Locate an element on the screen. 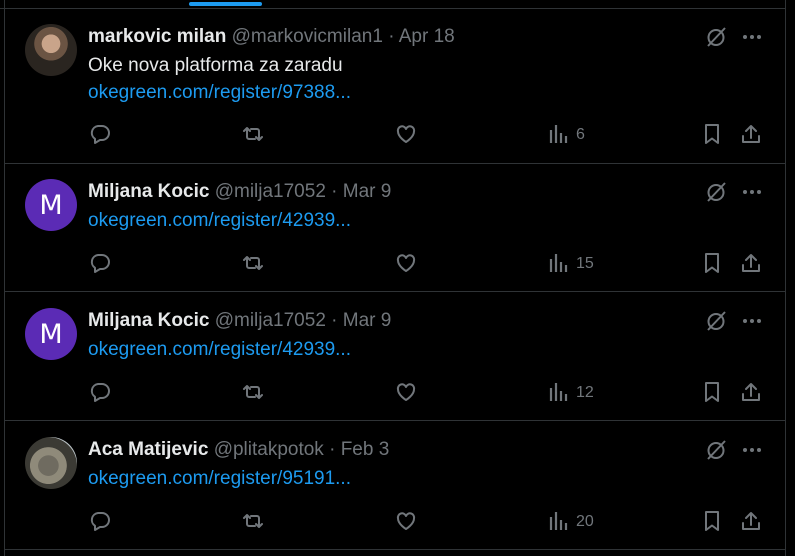  active-tab-indicator is located at coordinates (225, 4).